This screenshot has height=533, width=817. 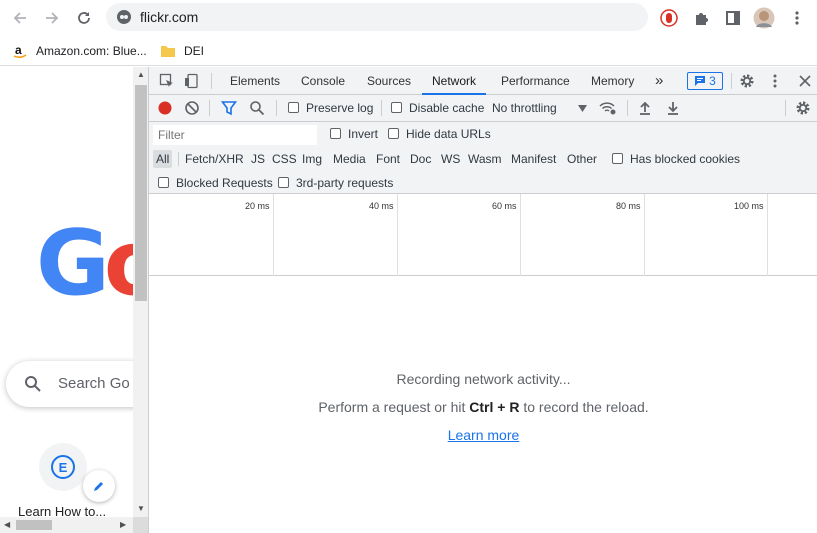 I want to click on tab-performance: Performance, so click(x=535, y=81).